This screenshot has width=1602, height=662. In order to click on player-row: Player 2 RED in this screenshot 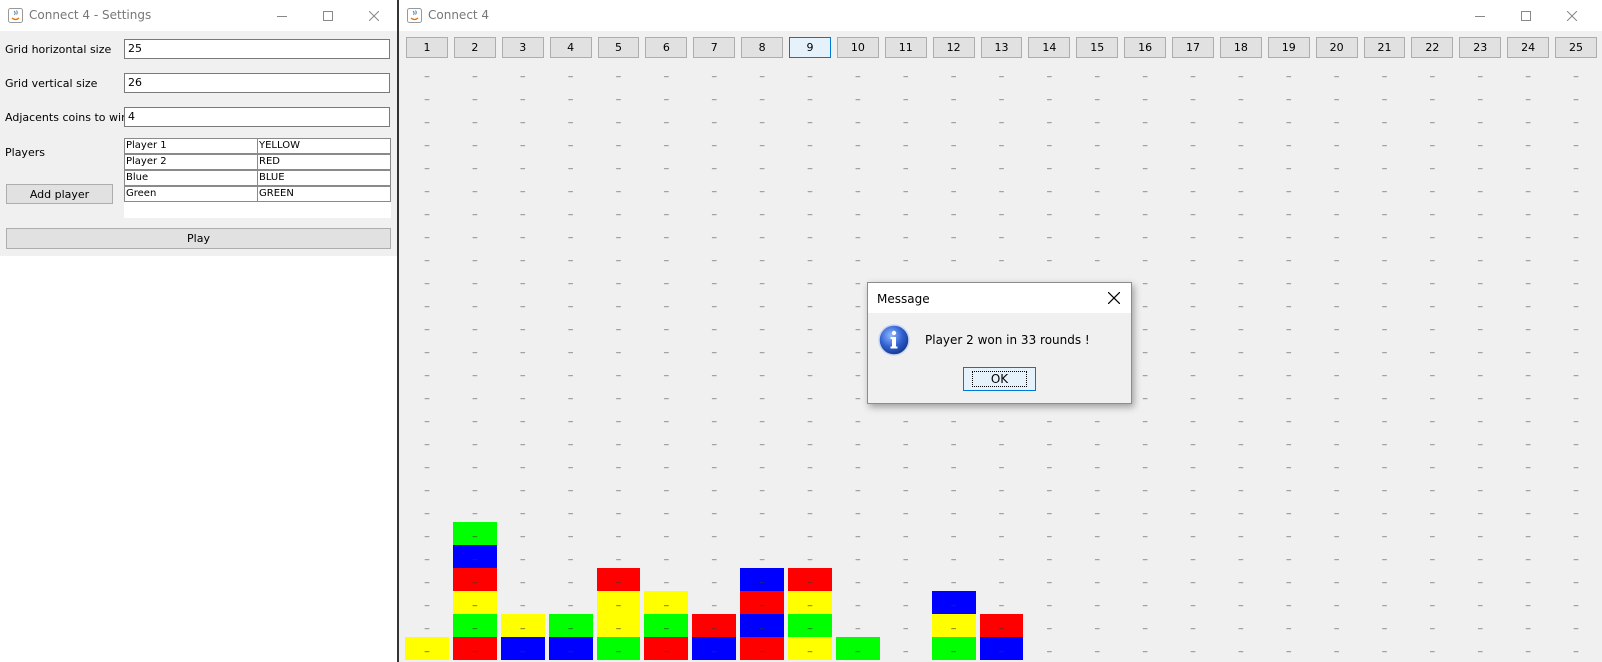, I will do `click(257, 162)`.